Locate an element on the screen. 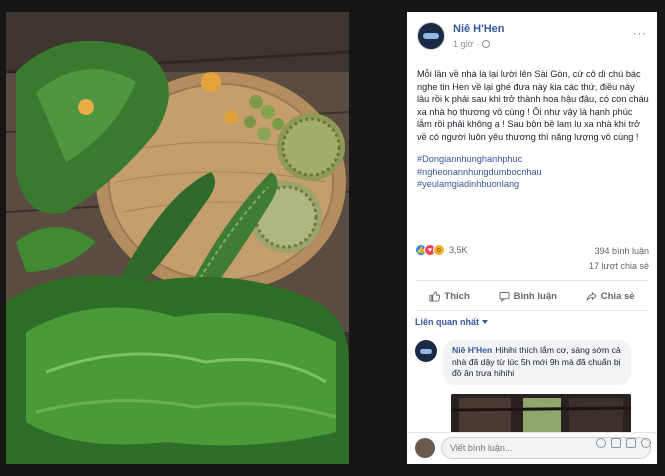 This screenshot has height=476, width=665. caret-down-icon is located at coordinates (485, 322).